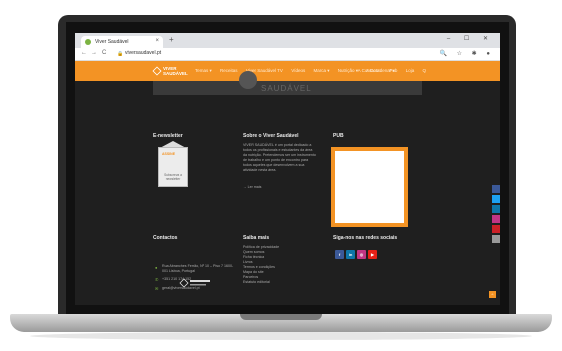  I want to click on tab-viver-saudavel: Viver Saudável ×, so click(122, 42).